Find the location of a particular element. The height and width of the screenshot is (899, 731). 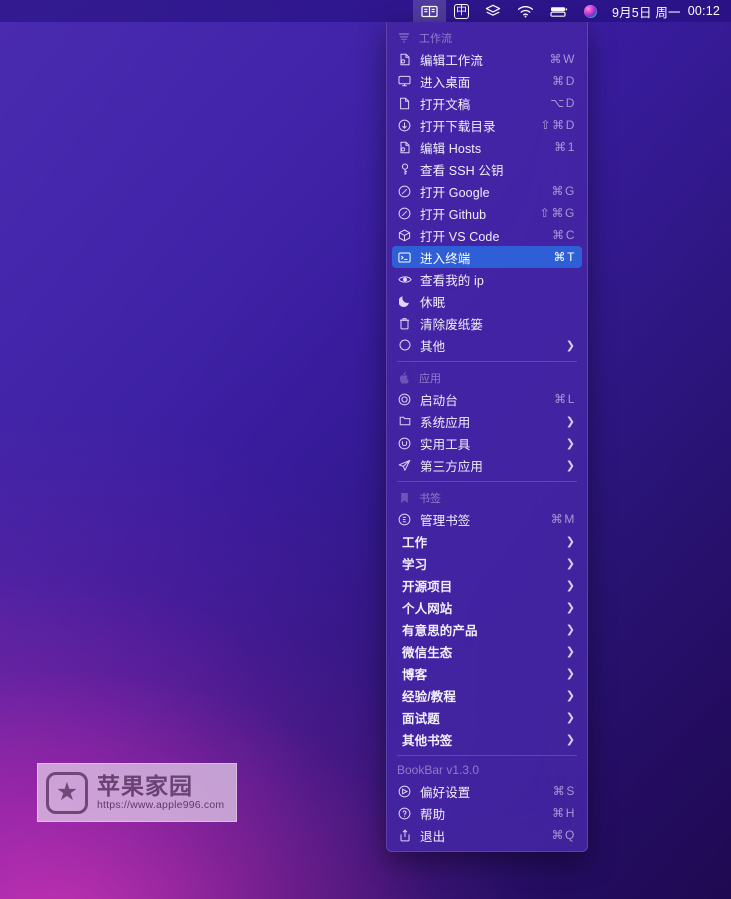

menu-item-others: 其他 ❯ is located at coordinates (487, 345).